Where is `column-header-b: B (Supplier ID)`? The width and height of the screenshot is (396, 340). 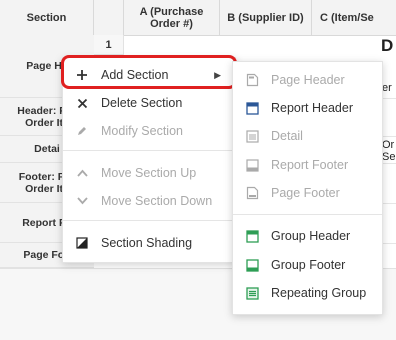
column-header-b: B (Supplier ID) is located at coordinates (266, 17).